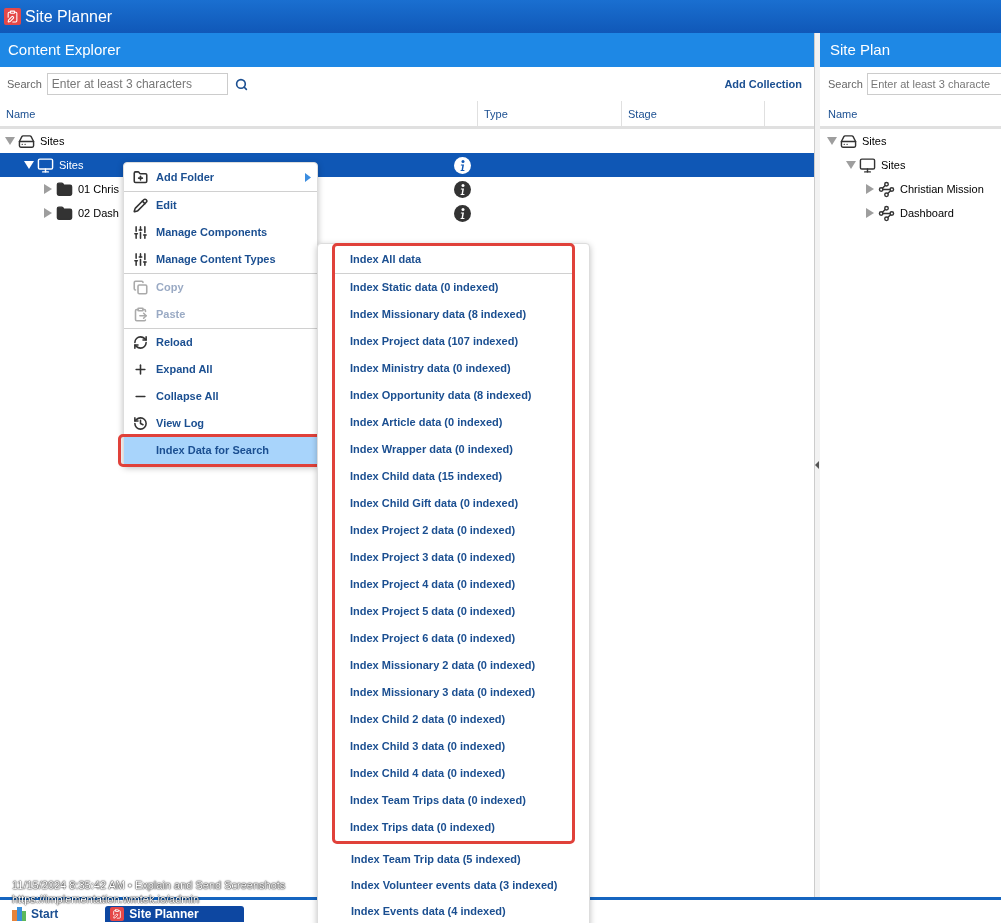 The image size is (1001, 923). I want to click on submenu-item: Index Child 2 data (0 indexed), so click(428, 719).